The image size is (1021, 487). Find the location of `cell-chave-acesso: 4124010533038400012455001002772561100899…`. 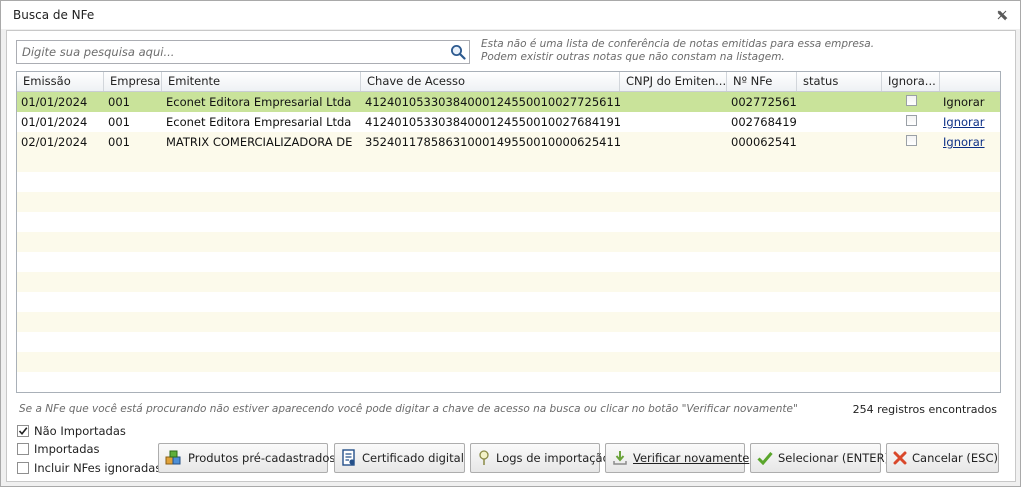

cell-chave-acesso: 4124010533038400012455001002772561100899… is located at coordinates (492, 102).